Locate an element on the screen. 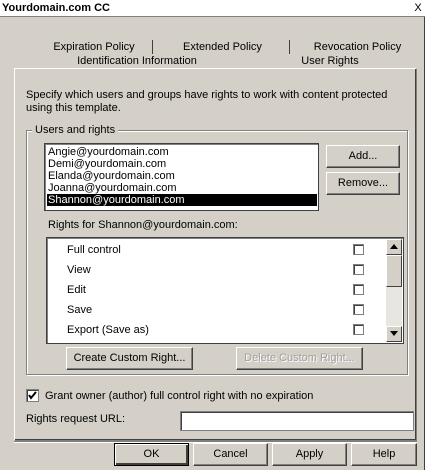 The image size is (425, 470). user-item: Joanna@yourdomain.com is located at coordinates (112, 188).